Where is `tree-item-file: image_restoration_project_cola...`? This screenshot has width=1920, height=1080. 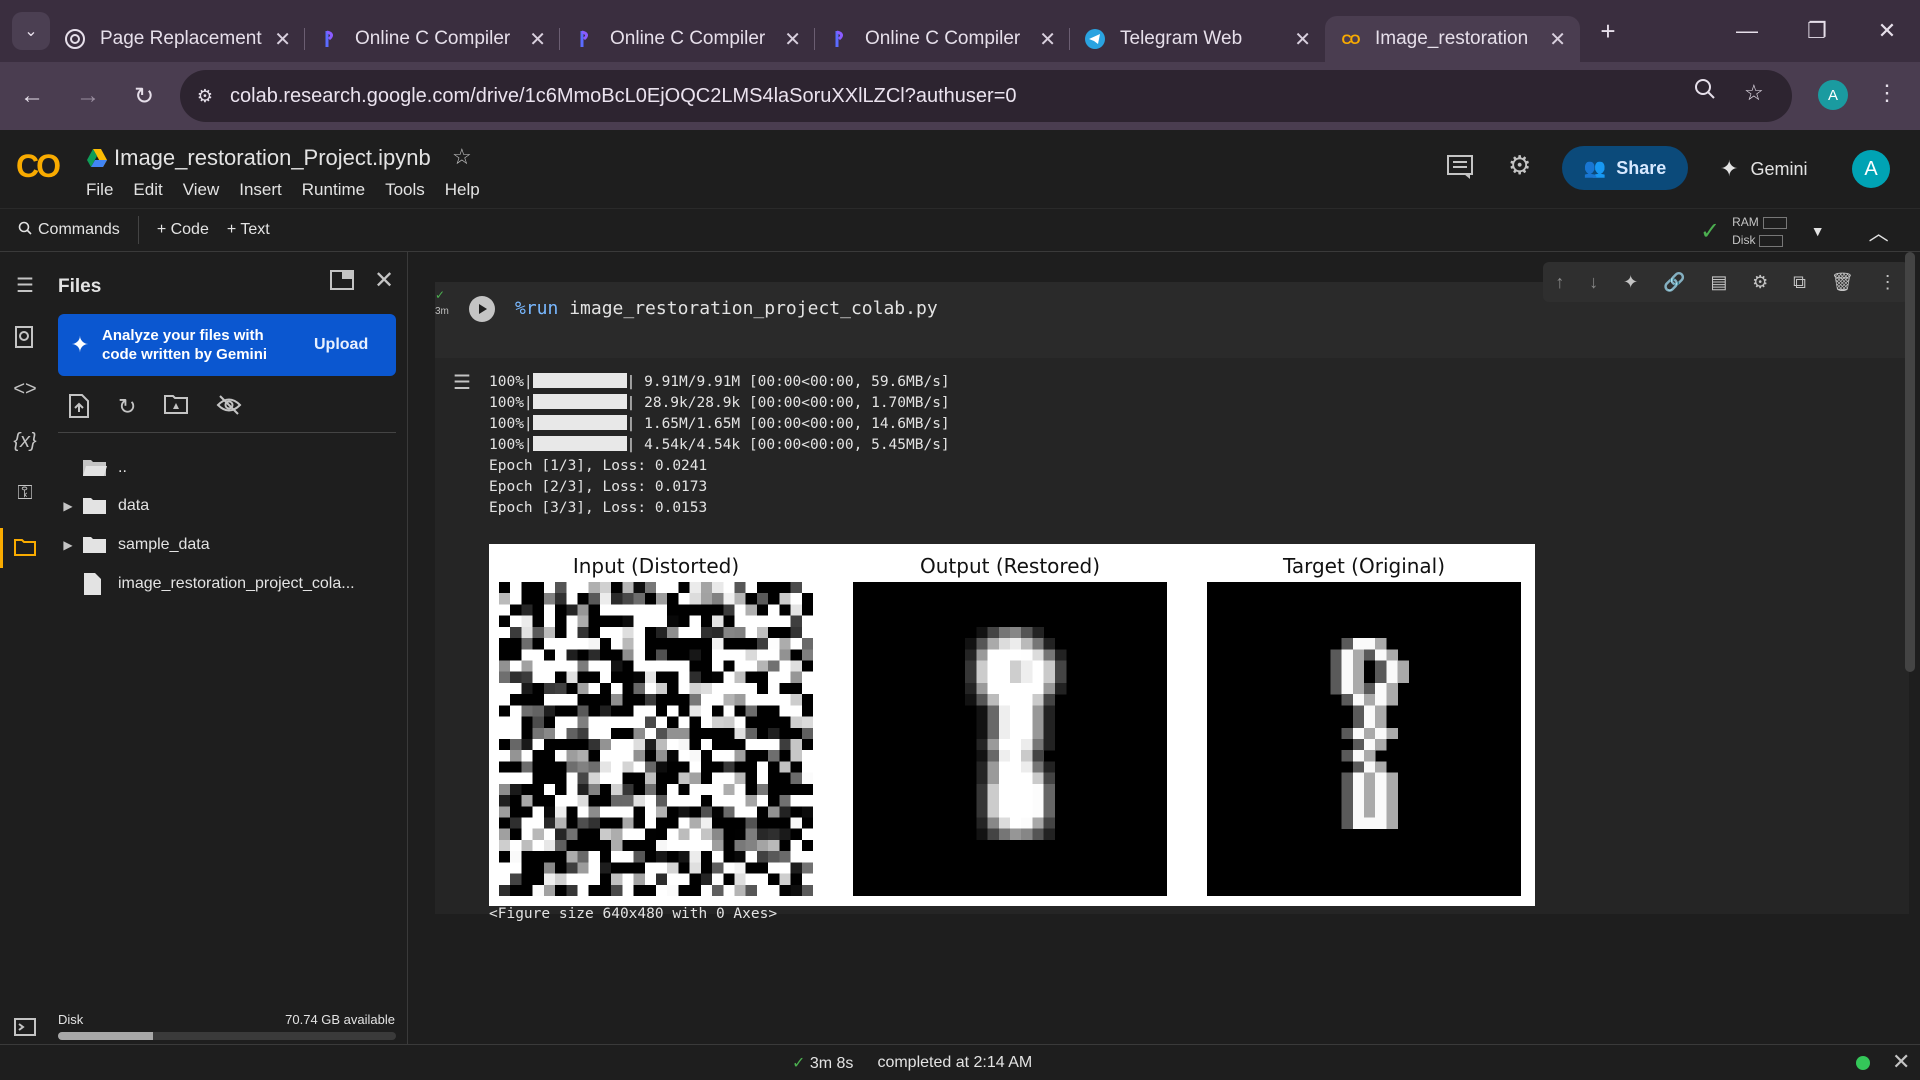 tree-item-file: image_restoration_project_cola... is located at coordinates (223, 584).